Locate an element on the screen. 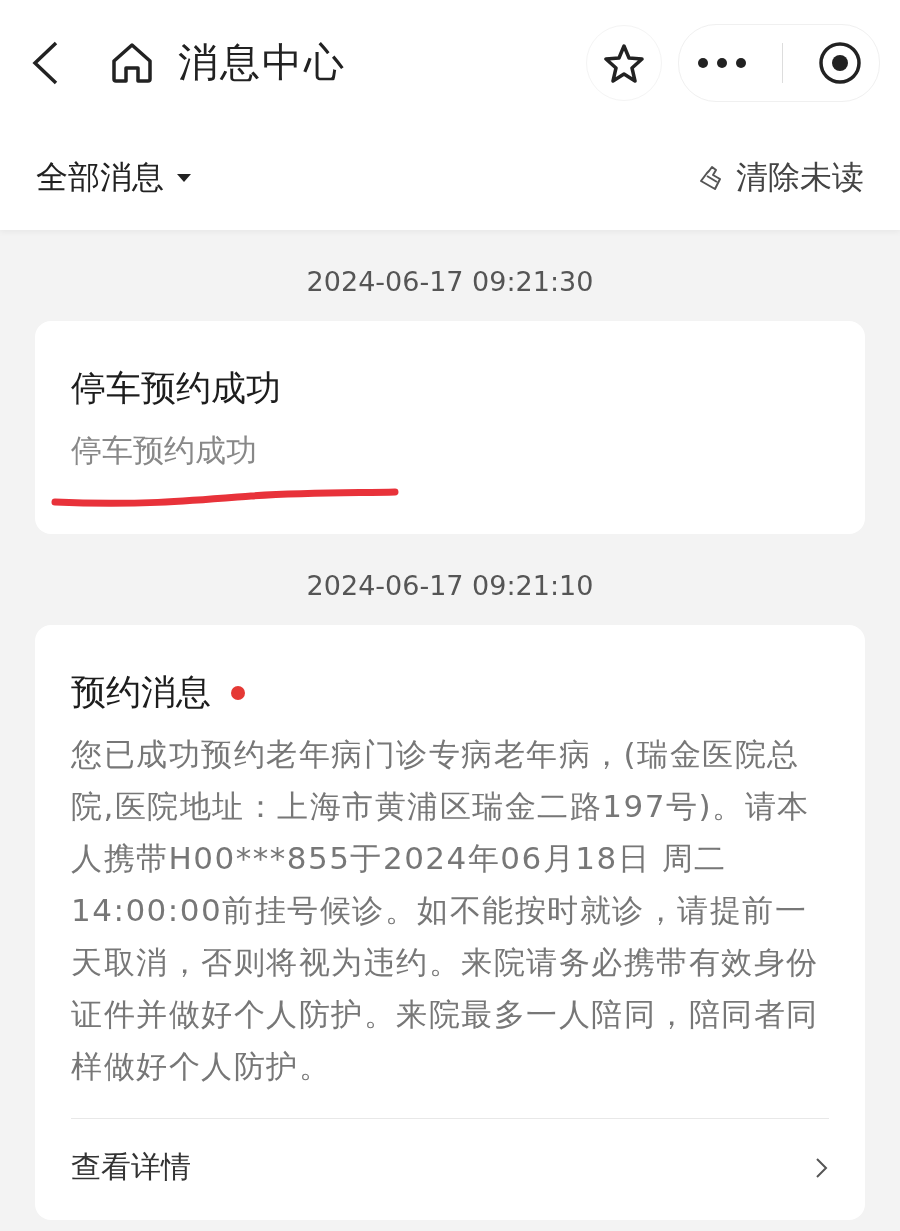 This screenshot has width=900, height=1231. back-icon is located at coordinates (45, 62).